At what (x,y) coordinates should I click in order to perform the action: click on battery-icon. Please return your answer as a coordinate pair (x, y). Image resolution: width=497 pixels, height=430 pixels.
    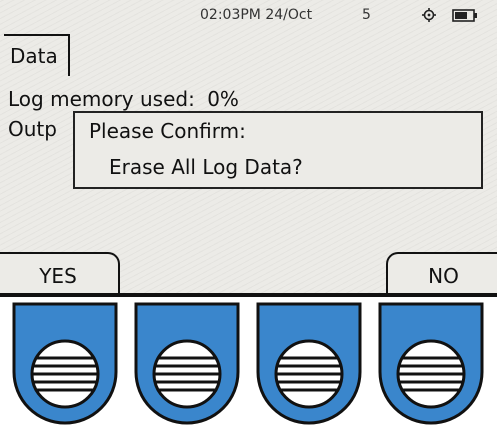
    Looking at the image, I should click on (464, 15).